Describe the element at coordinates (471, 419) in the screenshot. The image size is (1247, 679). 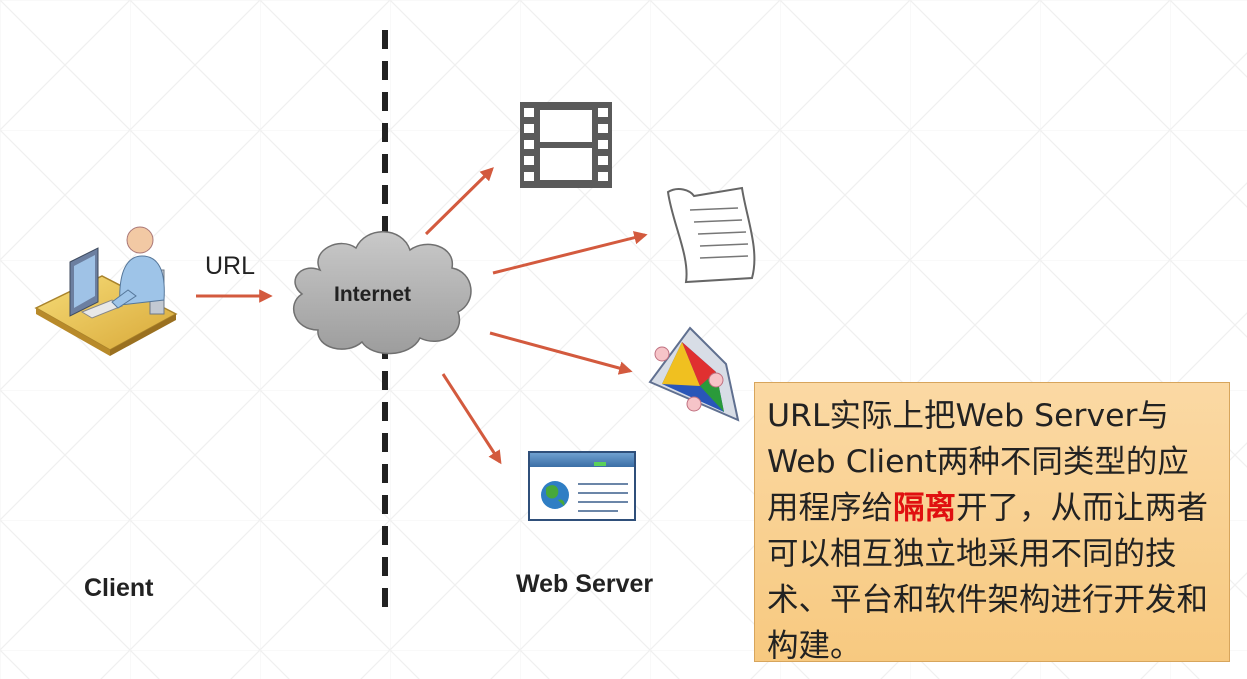
I see `arrow-to-webpage` at that location.